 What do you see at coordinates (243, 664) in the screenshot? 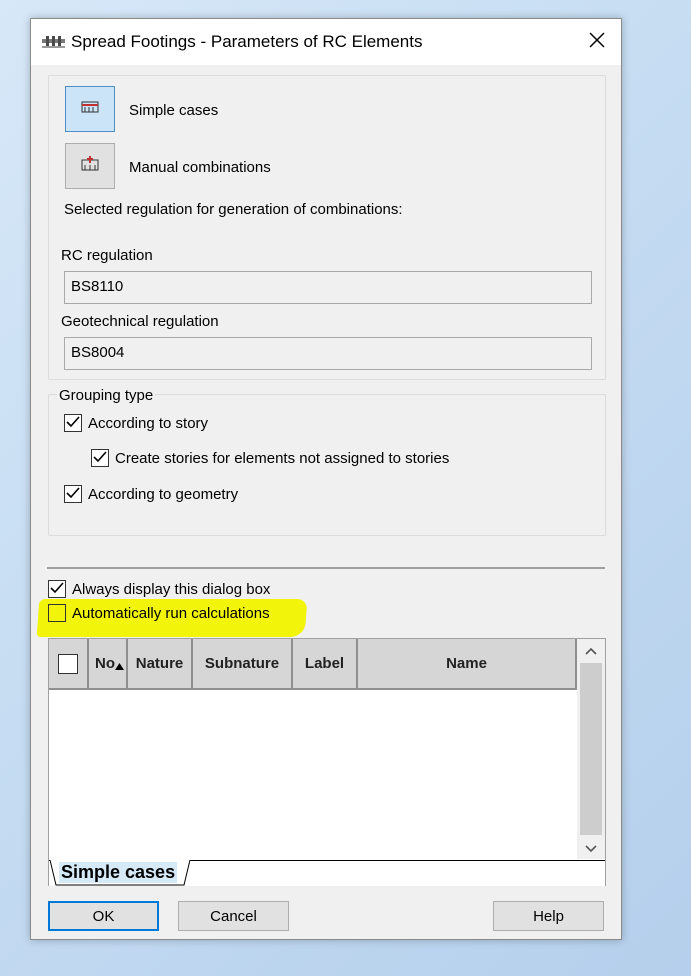
I see `column-header-subnature: Subnature` at bounding box center [243, 664].